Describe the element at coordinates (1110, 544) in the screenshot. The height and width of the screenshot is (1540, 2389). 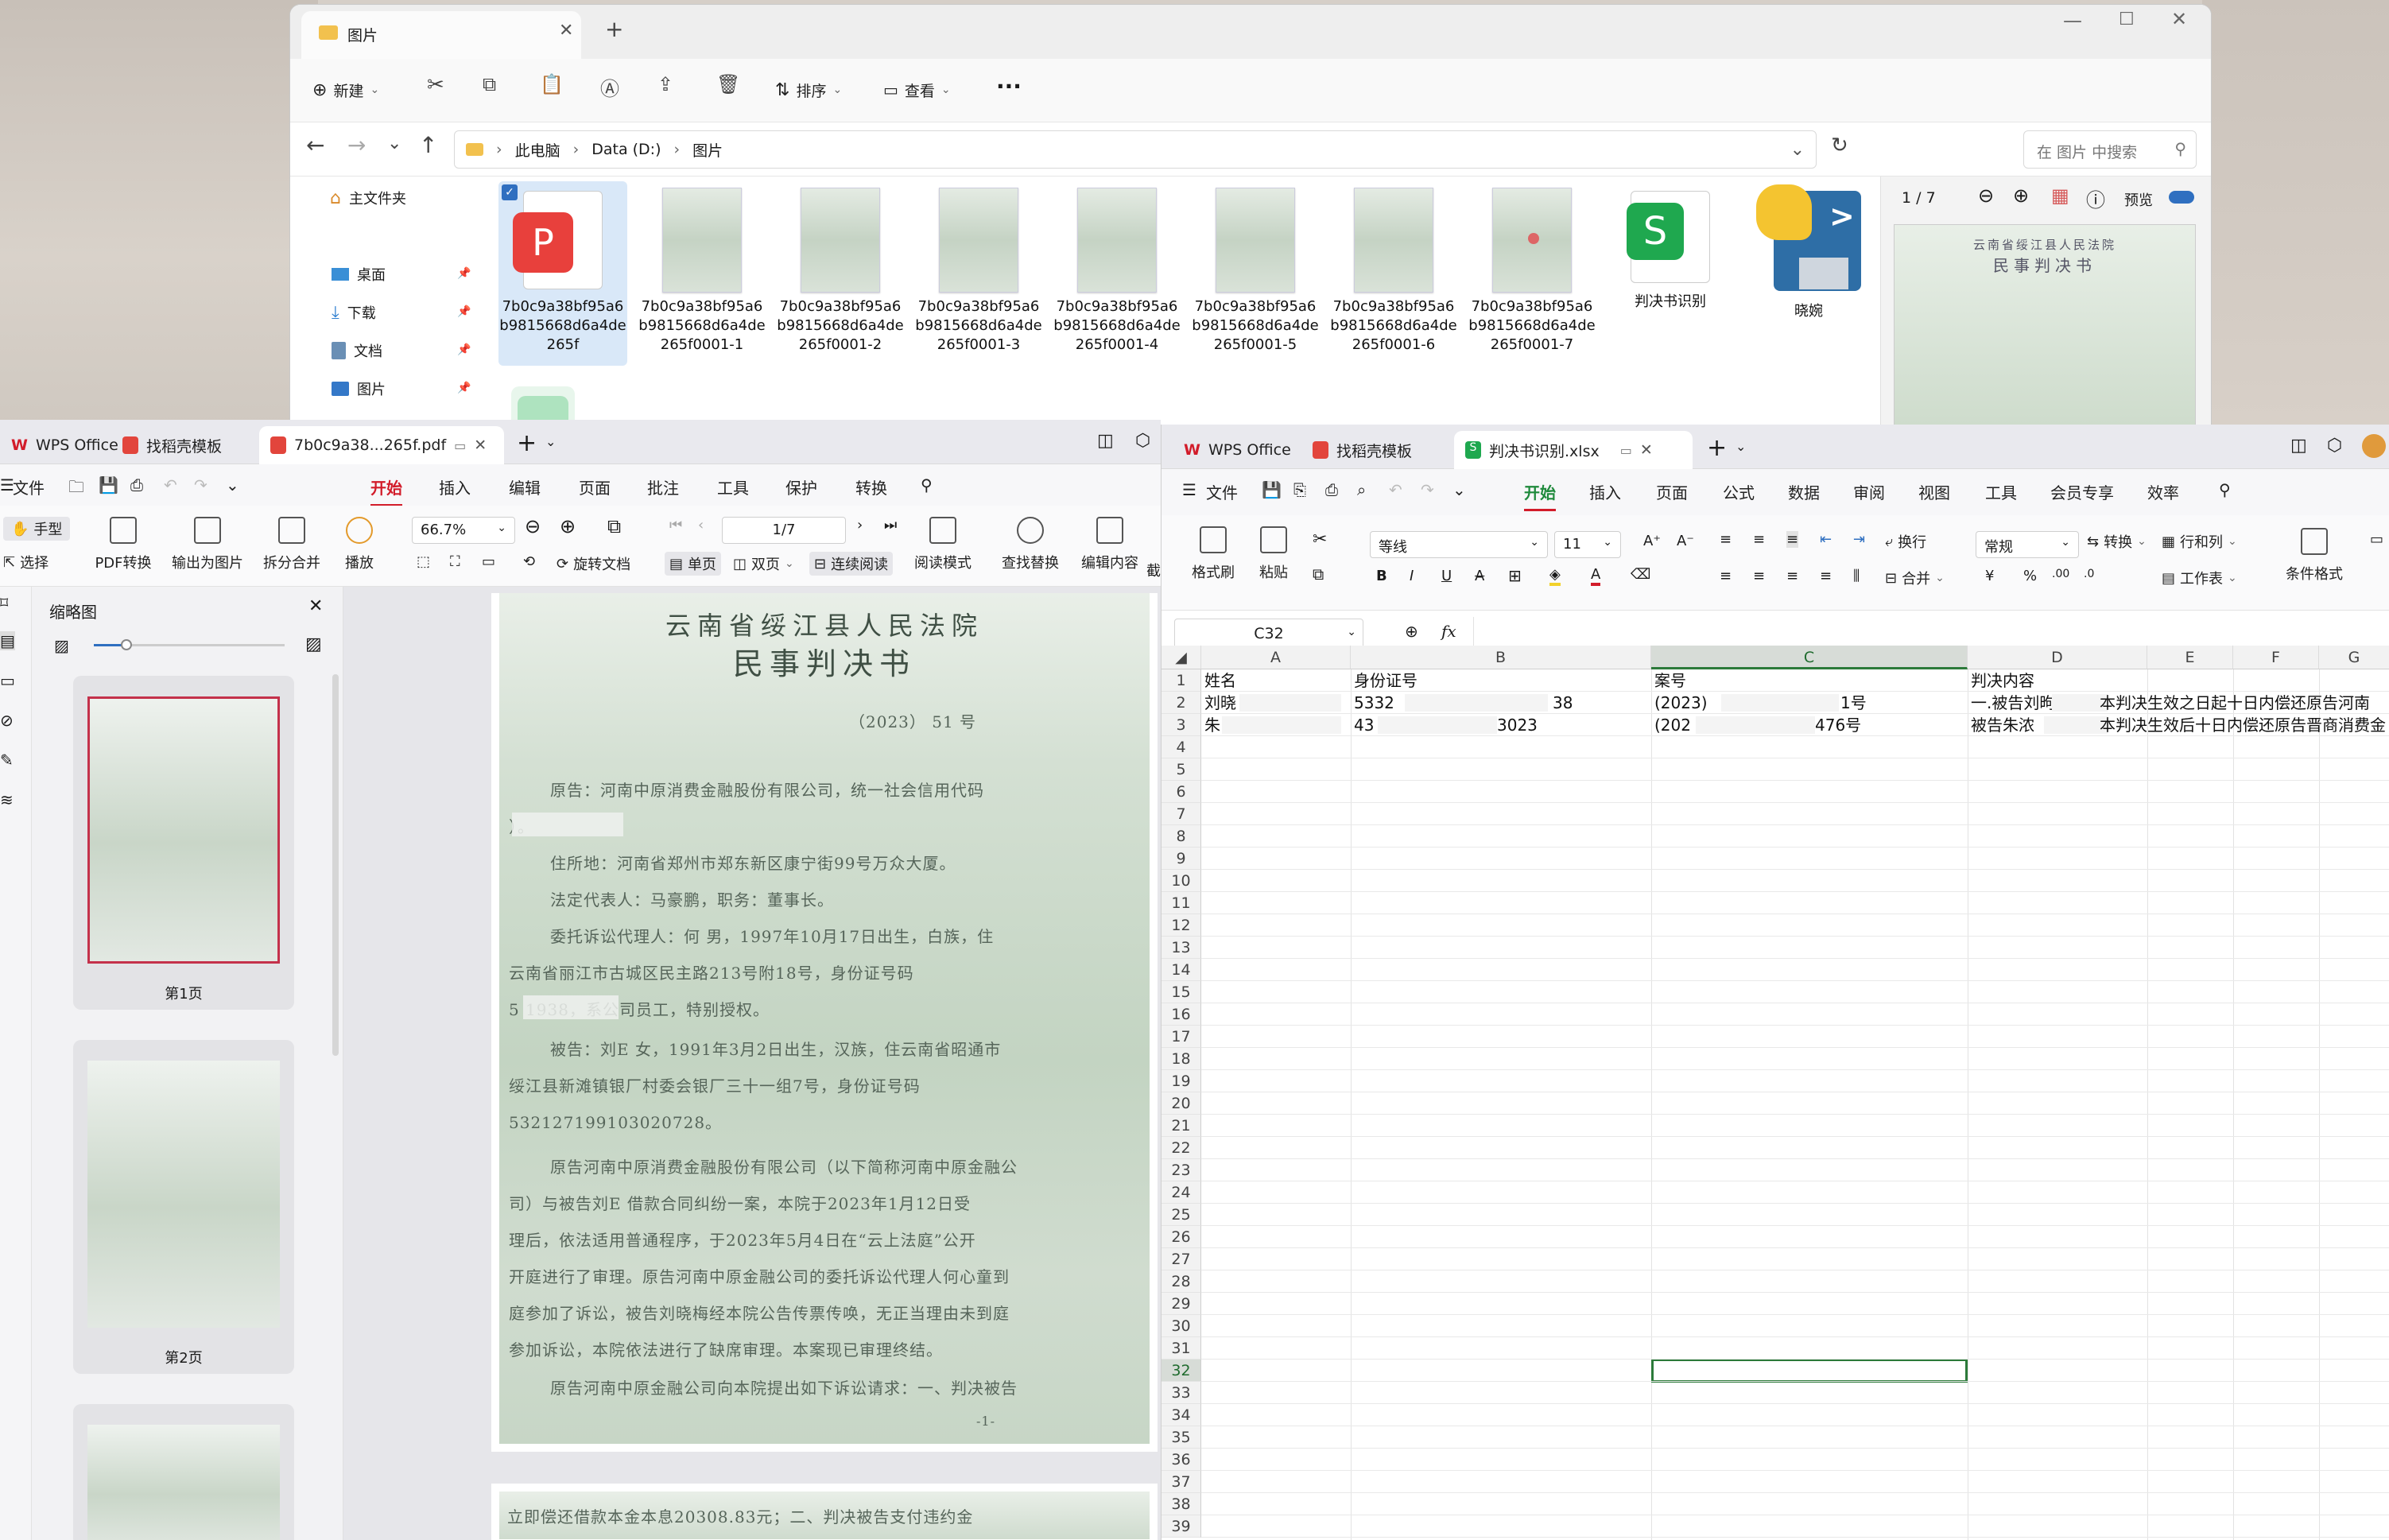
I see `edit-content-button: 编辑内容` at that location.